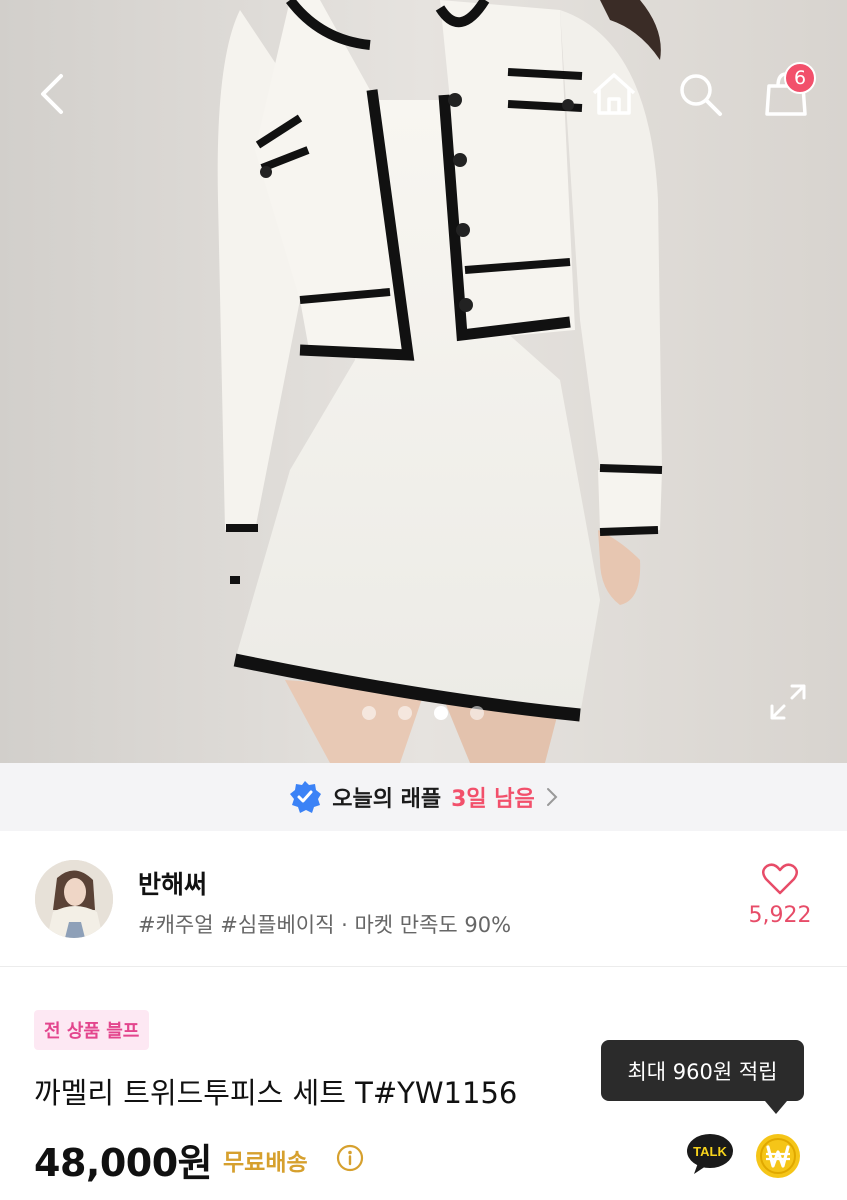 This screenshot has width=847, height=1200. I want to click on shop-avatar, so click(74, 899).